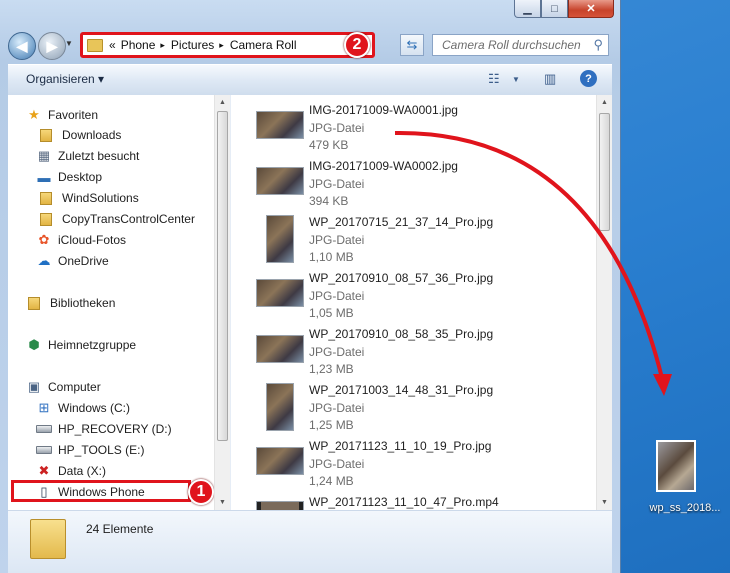 Image resolution: width=730 pixels, height=573 pixels. Describe the element at coordinates (662, 385) in the screenshot. I see `arrow-head-icon` at that location.